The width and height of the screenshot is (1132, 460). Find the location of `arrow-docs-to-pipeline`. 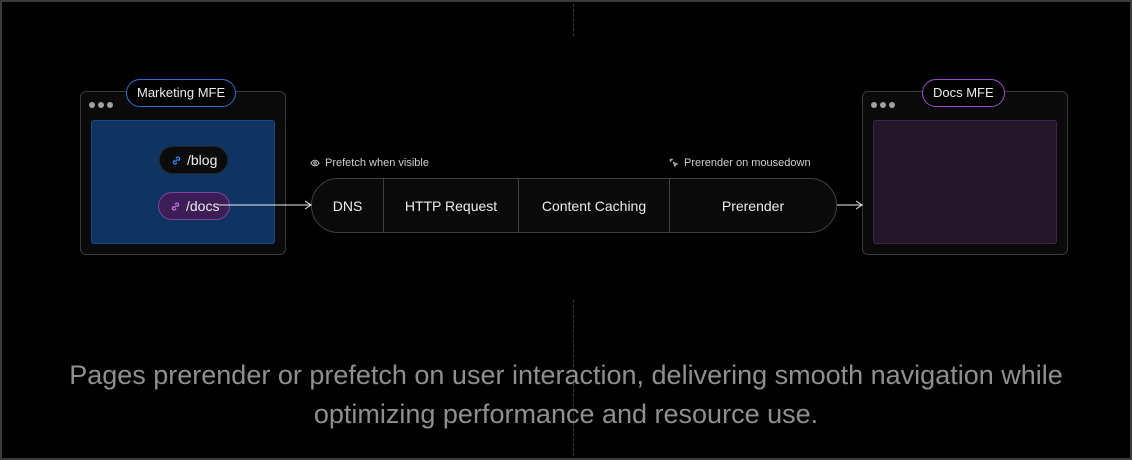

arrow-docs-to-pipeline is located at coordinates (265, 205).